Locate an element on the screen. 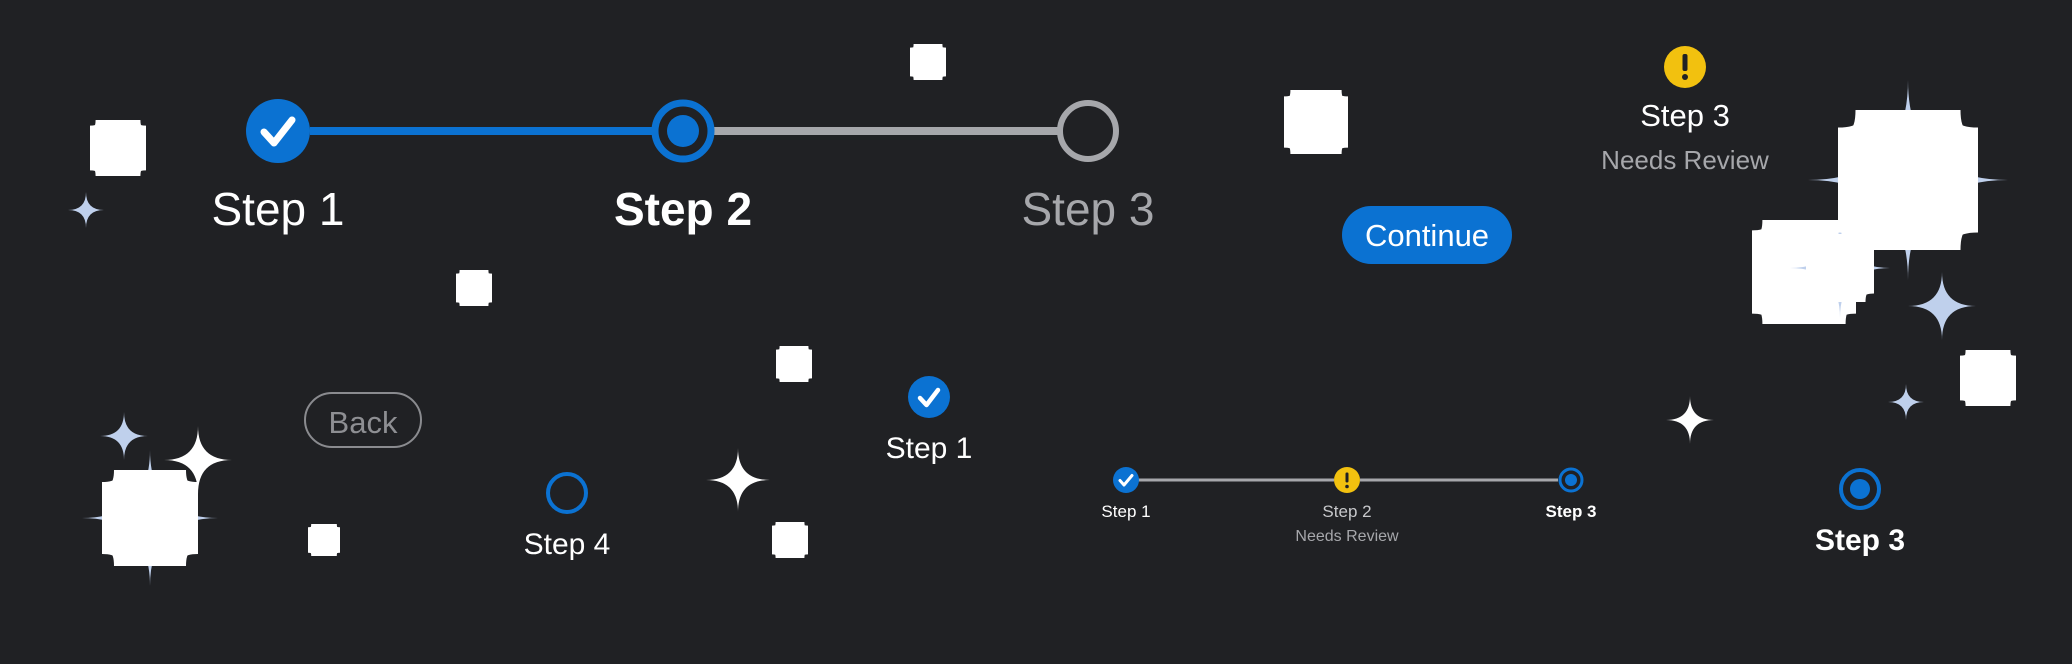 The width and height of the screenshot is (2072, 664). stepper-small-connectors is located at coordinates (1348, 480).